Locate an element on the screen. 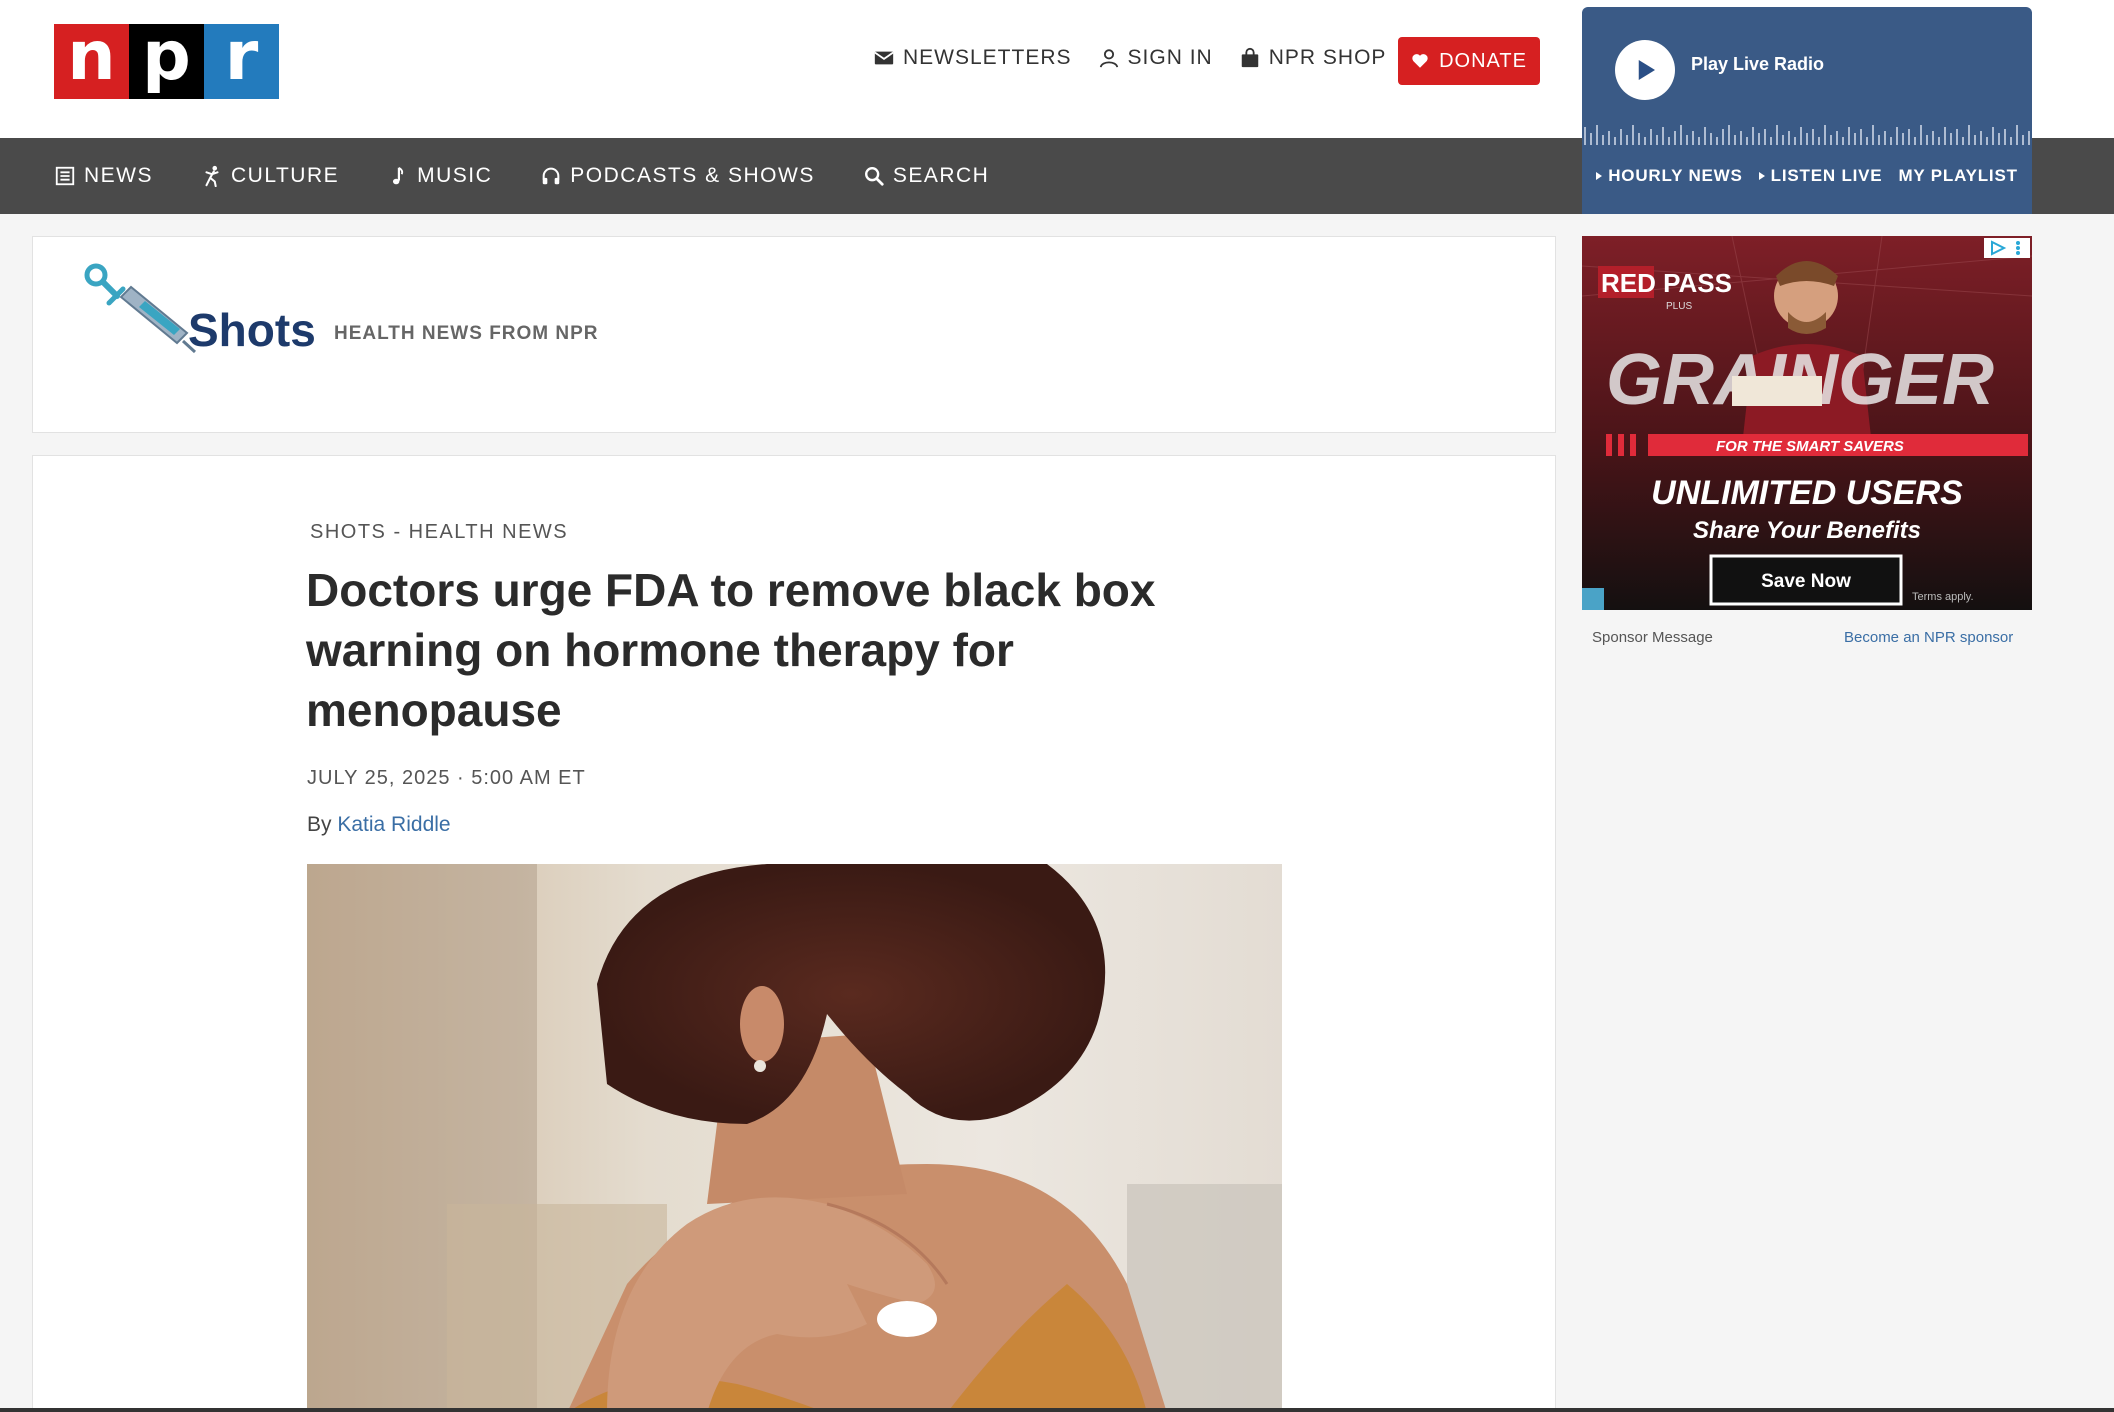 The height and width of the screenshot is (1412, 2114). ad-brand-top: RED PASS is located at coordinates (1666, 283).